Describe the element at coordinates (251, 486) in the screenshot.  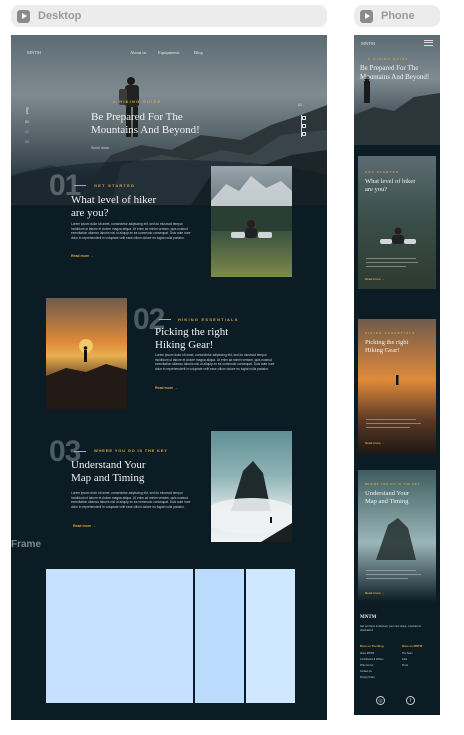
I see `section-03-image` at that location.